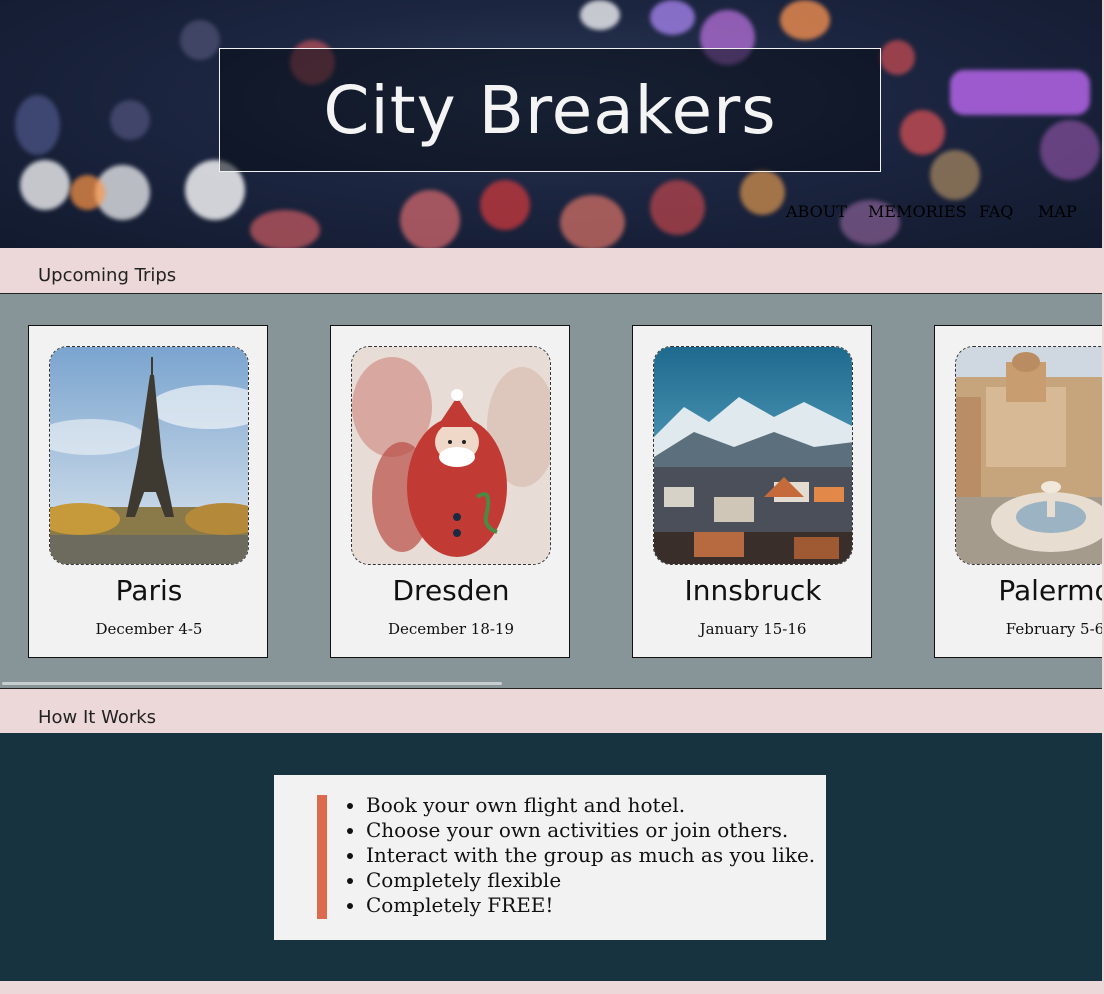  Describe the element at coordinates (753, 455) in the screenshot. I see `innsbruck-photo` at that location.